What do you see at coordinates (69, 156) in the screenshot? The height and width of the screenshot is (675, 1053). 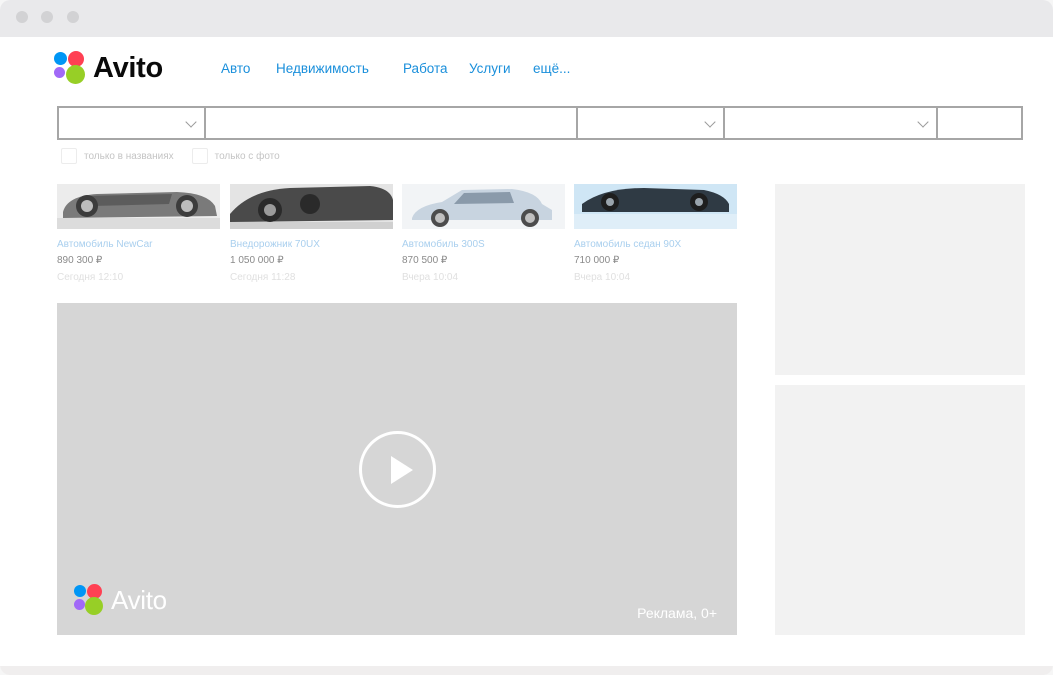 I see `only-titles-checkbox` at bounding box center [69, 156].